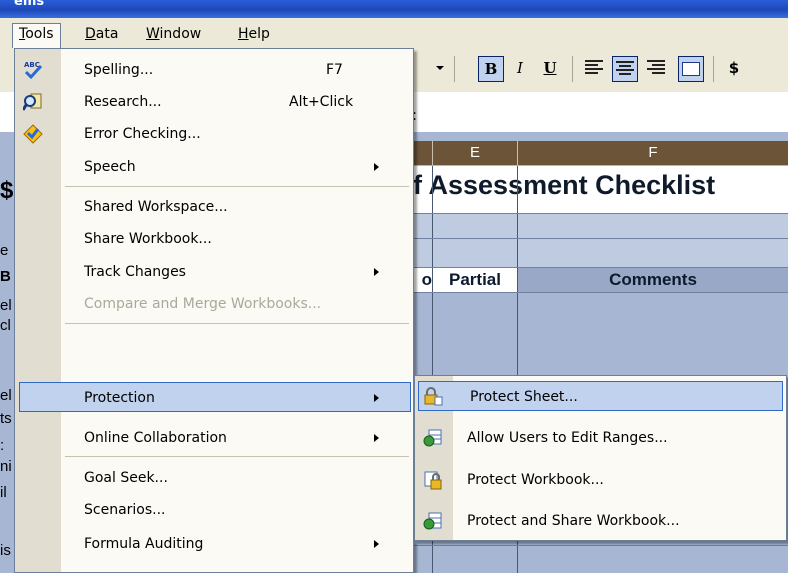  What do you see at coordinates (394, 9) in the screenshot?
I see `title-bar: ems` at bounding box center [394, 9].